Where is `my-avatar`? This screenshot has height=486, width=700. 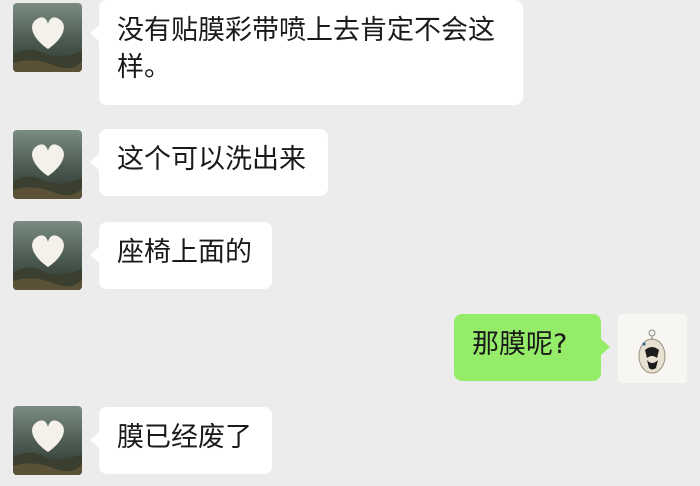 my-avatar is located at coordinates (652, 348).